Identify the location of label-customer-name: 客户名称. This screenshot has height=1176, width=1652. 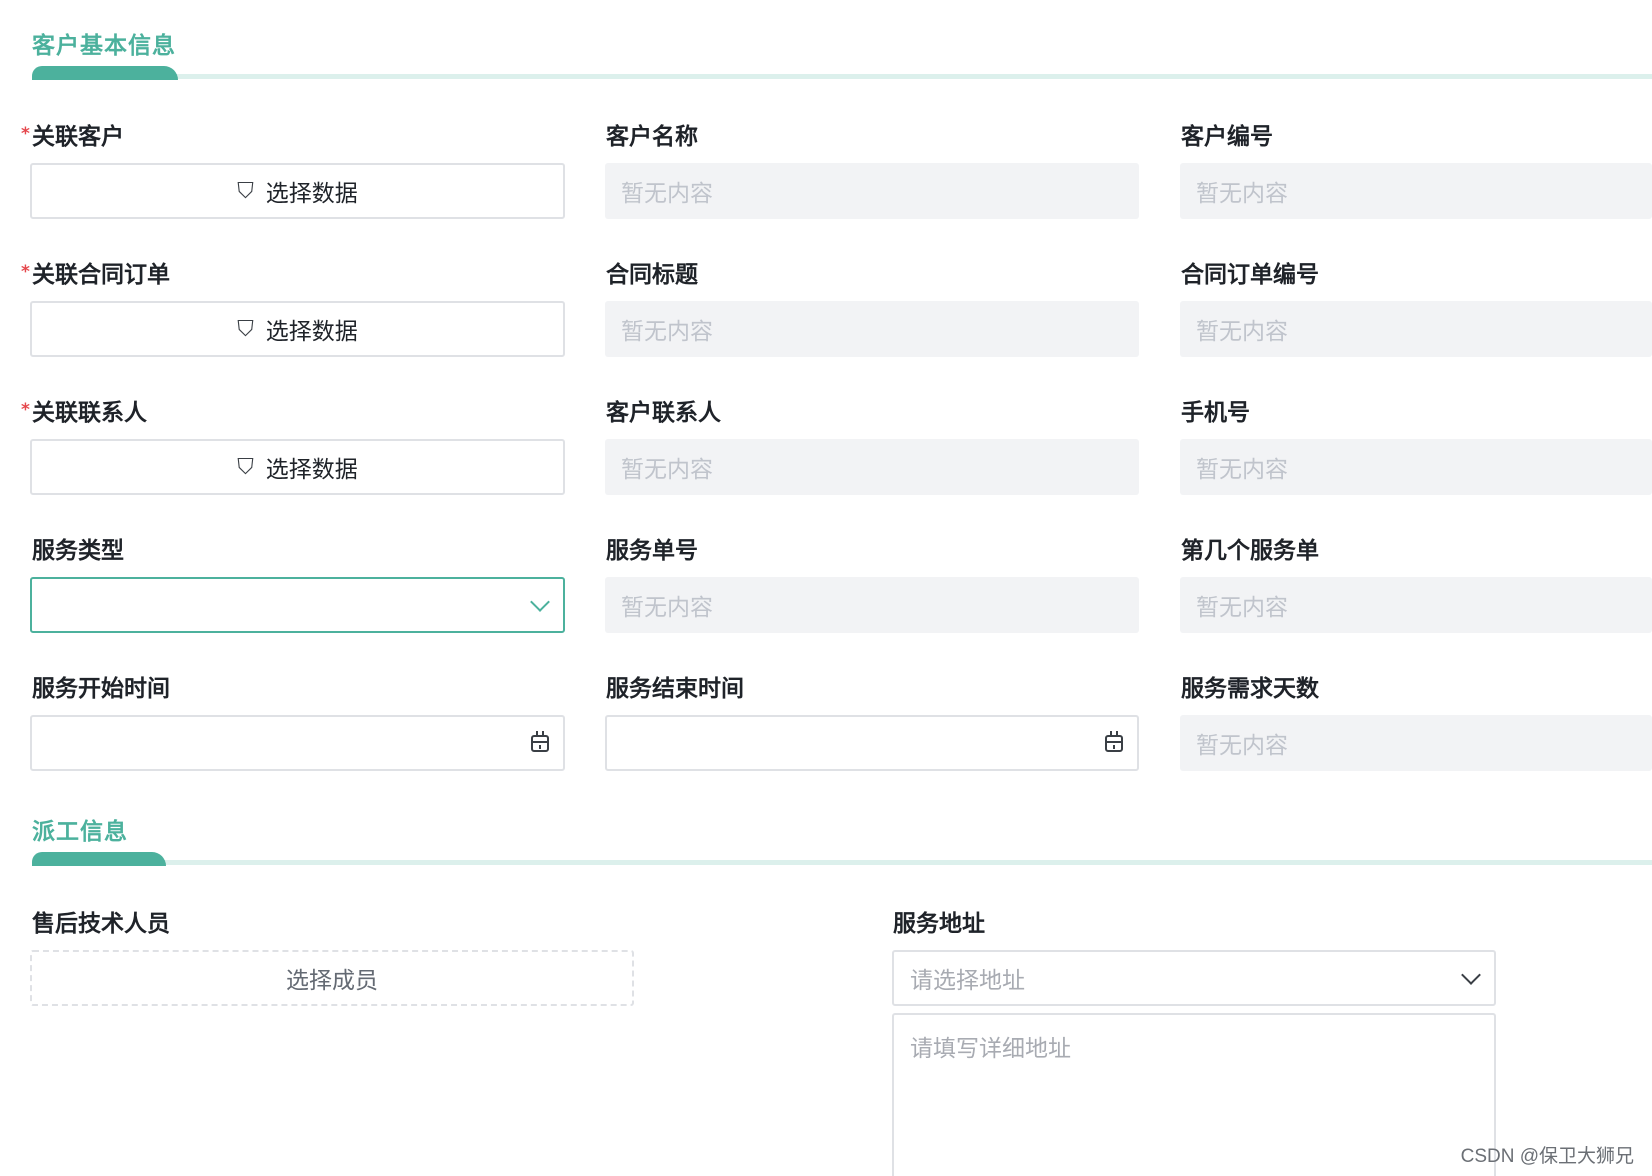
(652, 137).